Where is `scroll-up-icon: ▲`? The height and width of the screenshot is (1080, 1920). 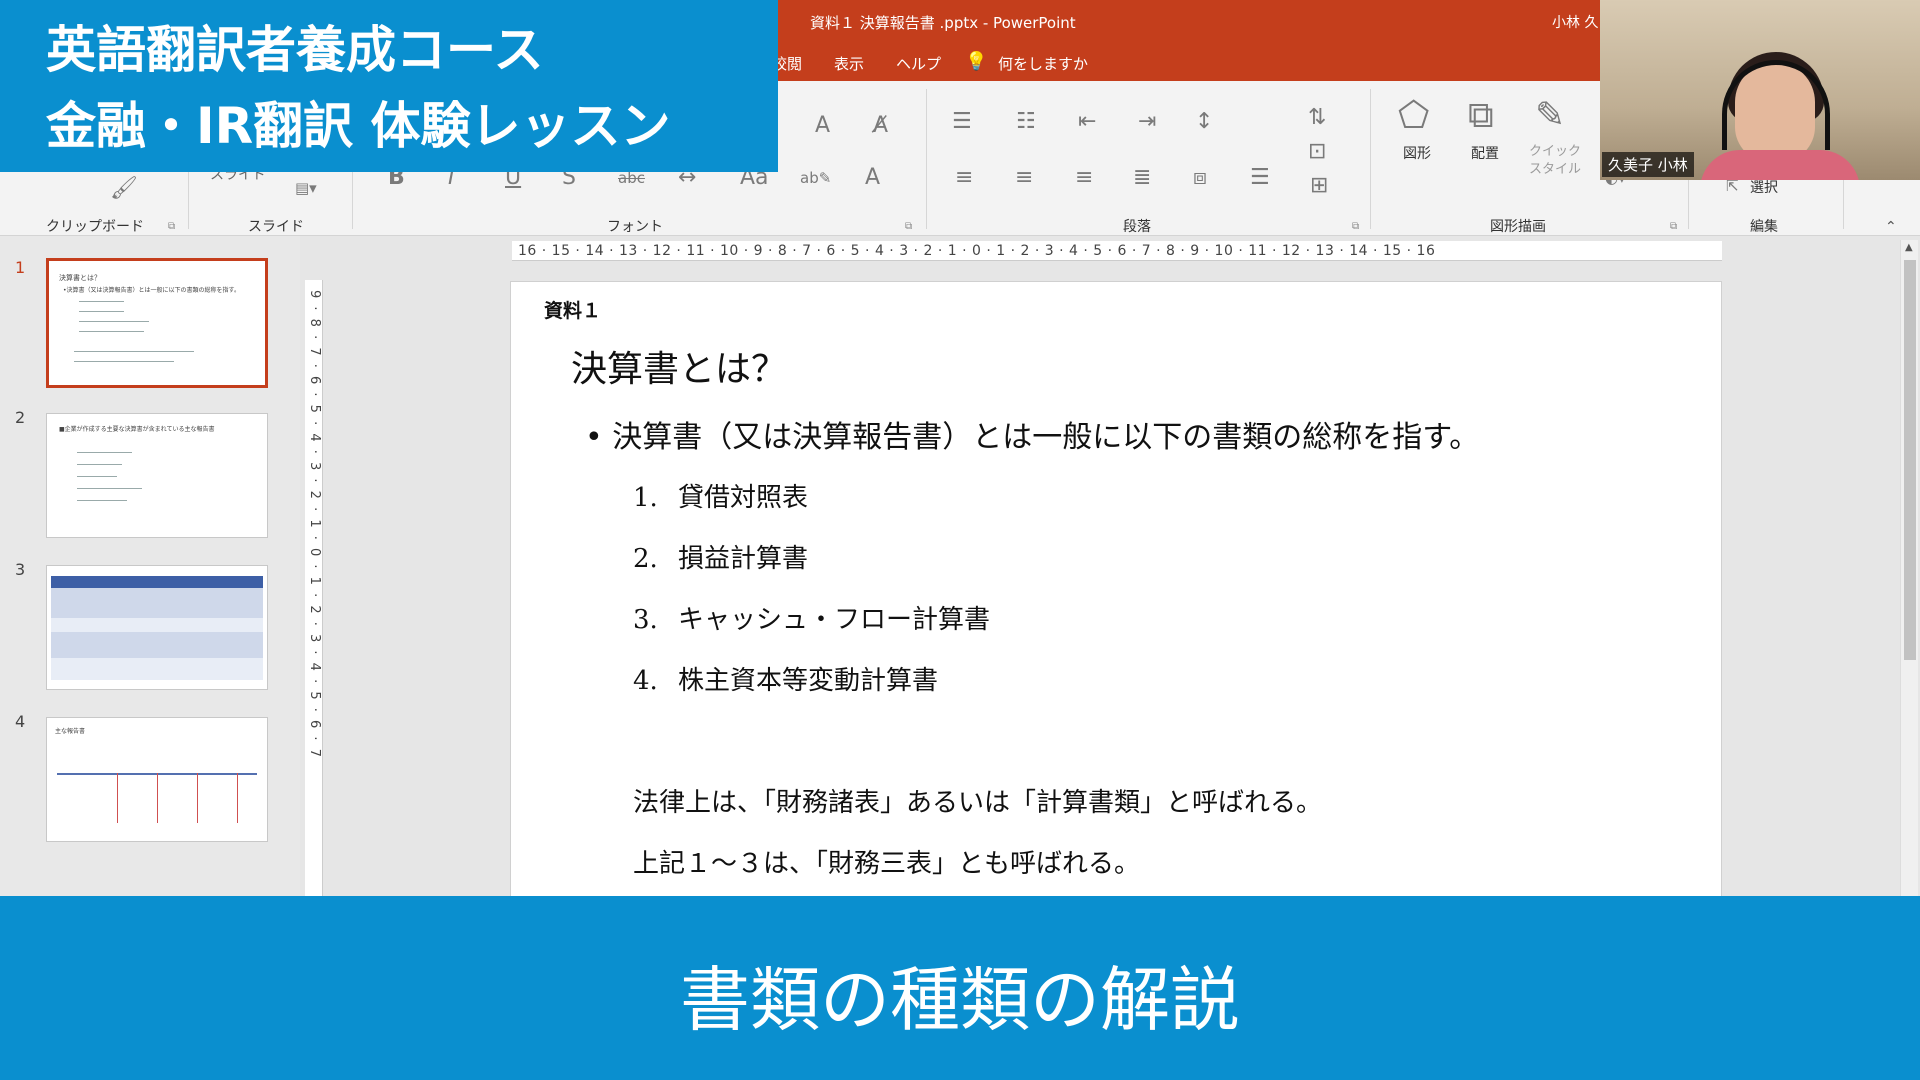 scroll-up-icon: ▲ is located at coordinates (1909, 247).